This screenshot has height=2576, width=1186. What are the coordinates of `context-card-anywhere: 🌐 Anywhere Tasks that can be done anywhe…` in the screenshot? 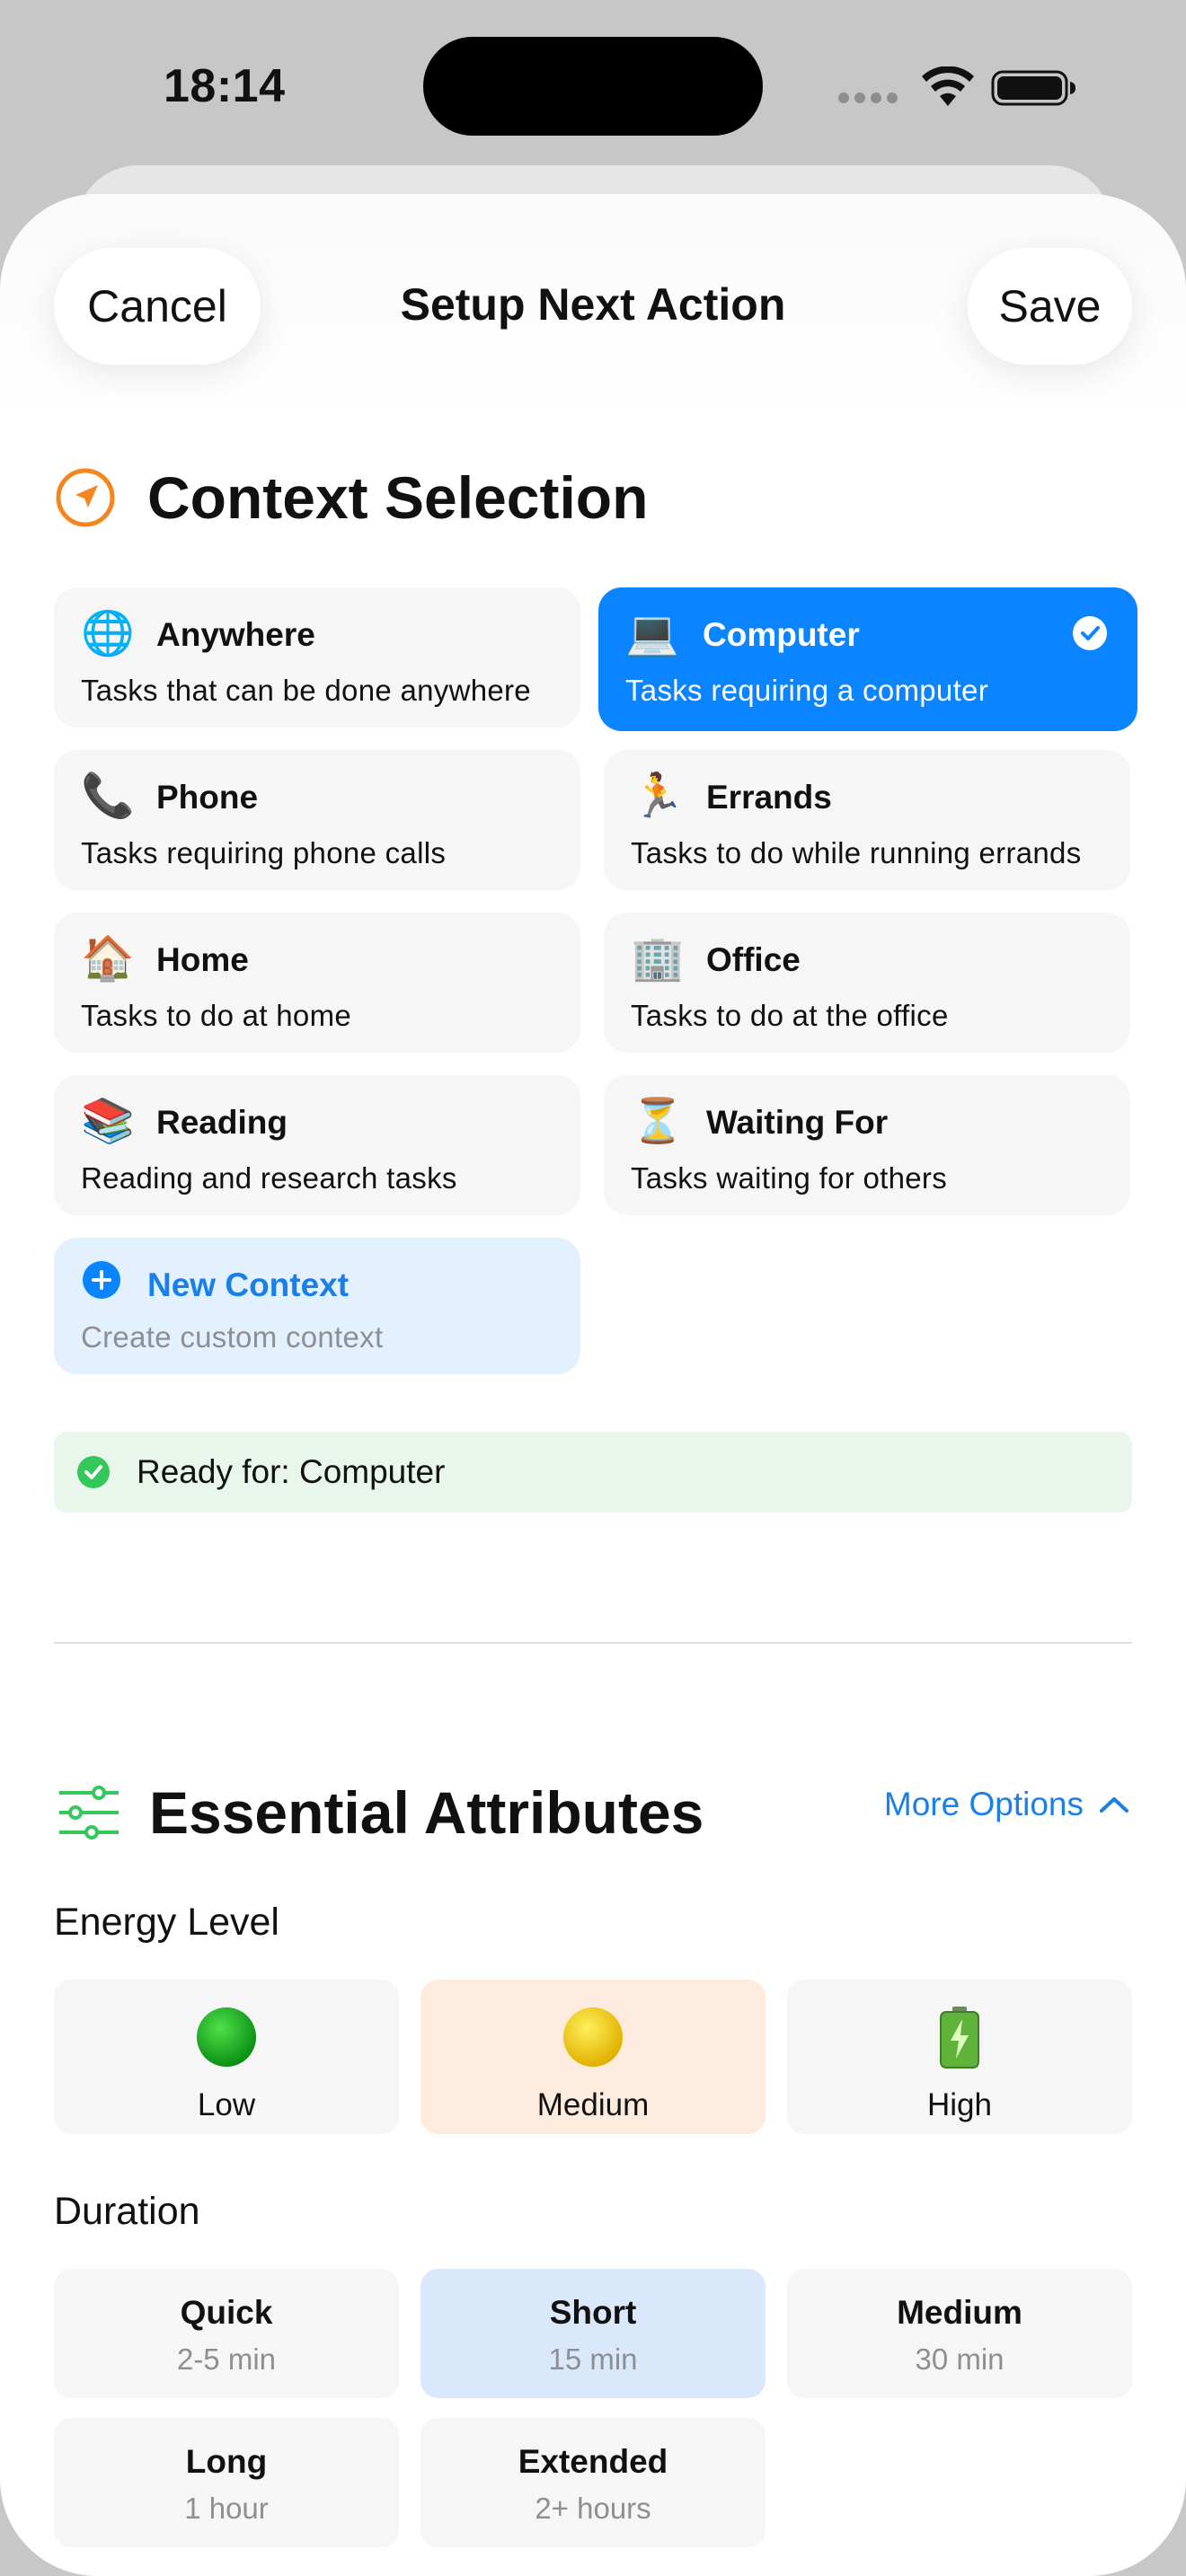 It's located at (317, 657).